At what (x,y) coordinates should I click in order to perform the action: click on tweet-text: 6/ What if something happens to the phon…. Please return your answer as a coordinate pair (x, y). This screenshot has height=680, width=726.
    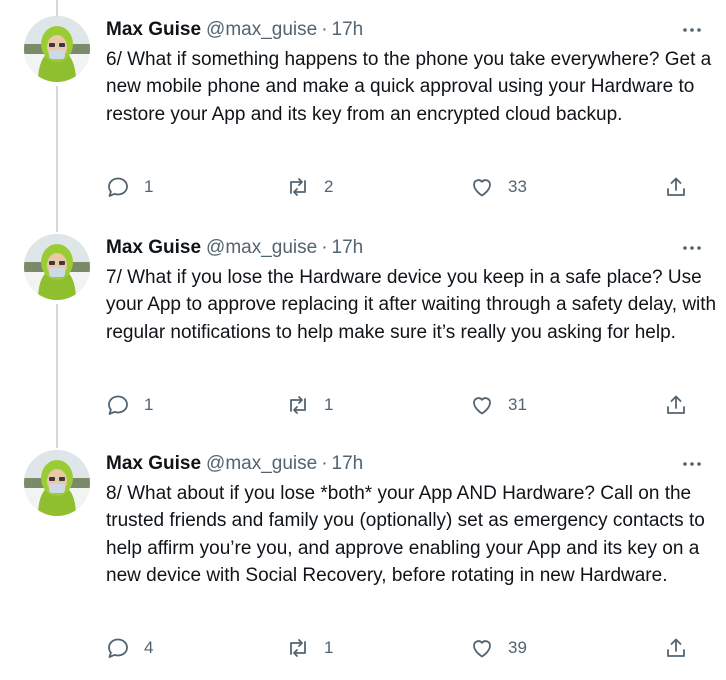
    Looking at the image, I should click on (409, 87).